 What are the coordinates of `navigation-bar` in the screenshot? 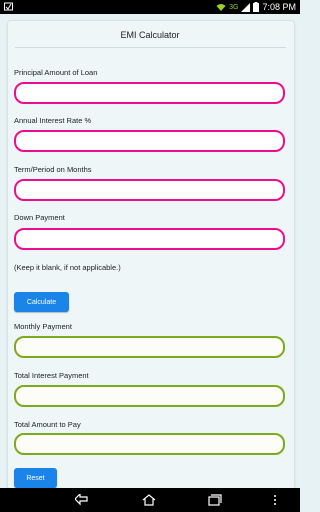 It's located at (150, 500).